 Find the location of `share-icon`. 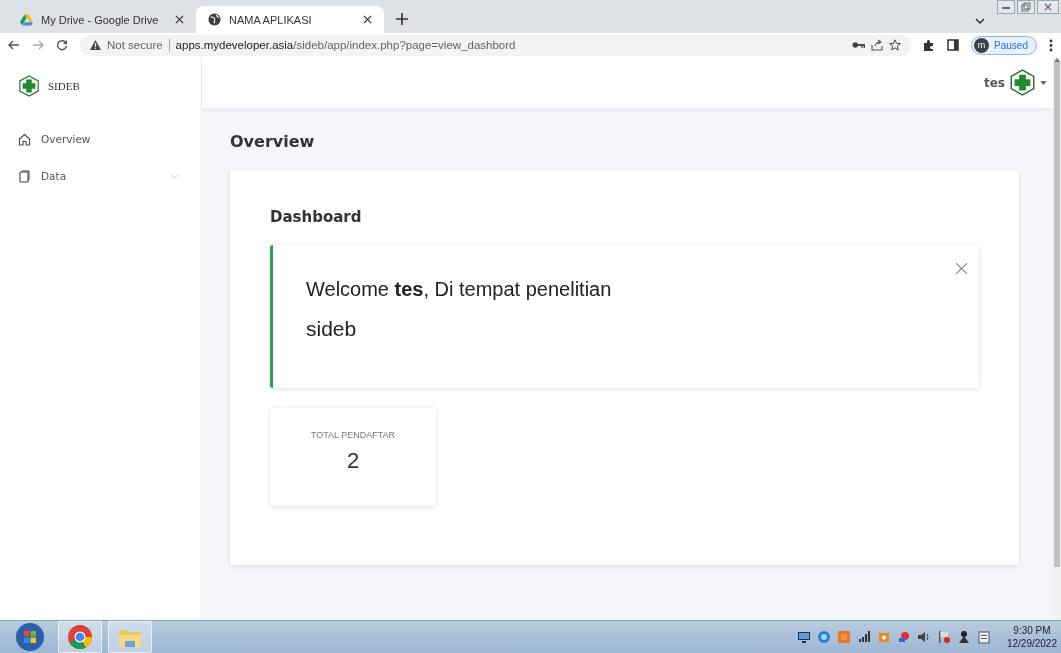

share-icon is located at coordinates (877, 45).